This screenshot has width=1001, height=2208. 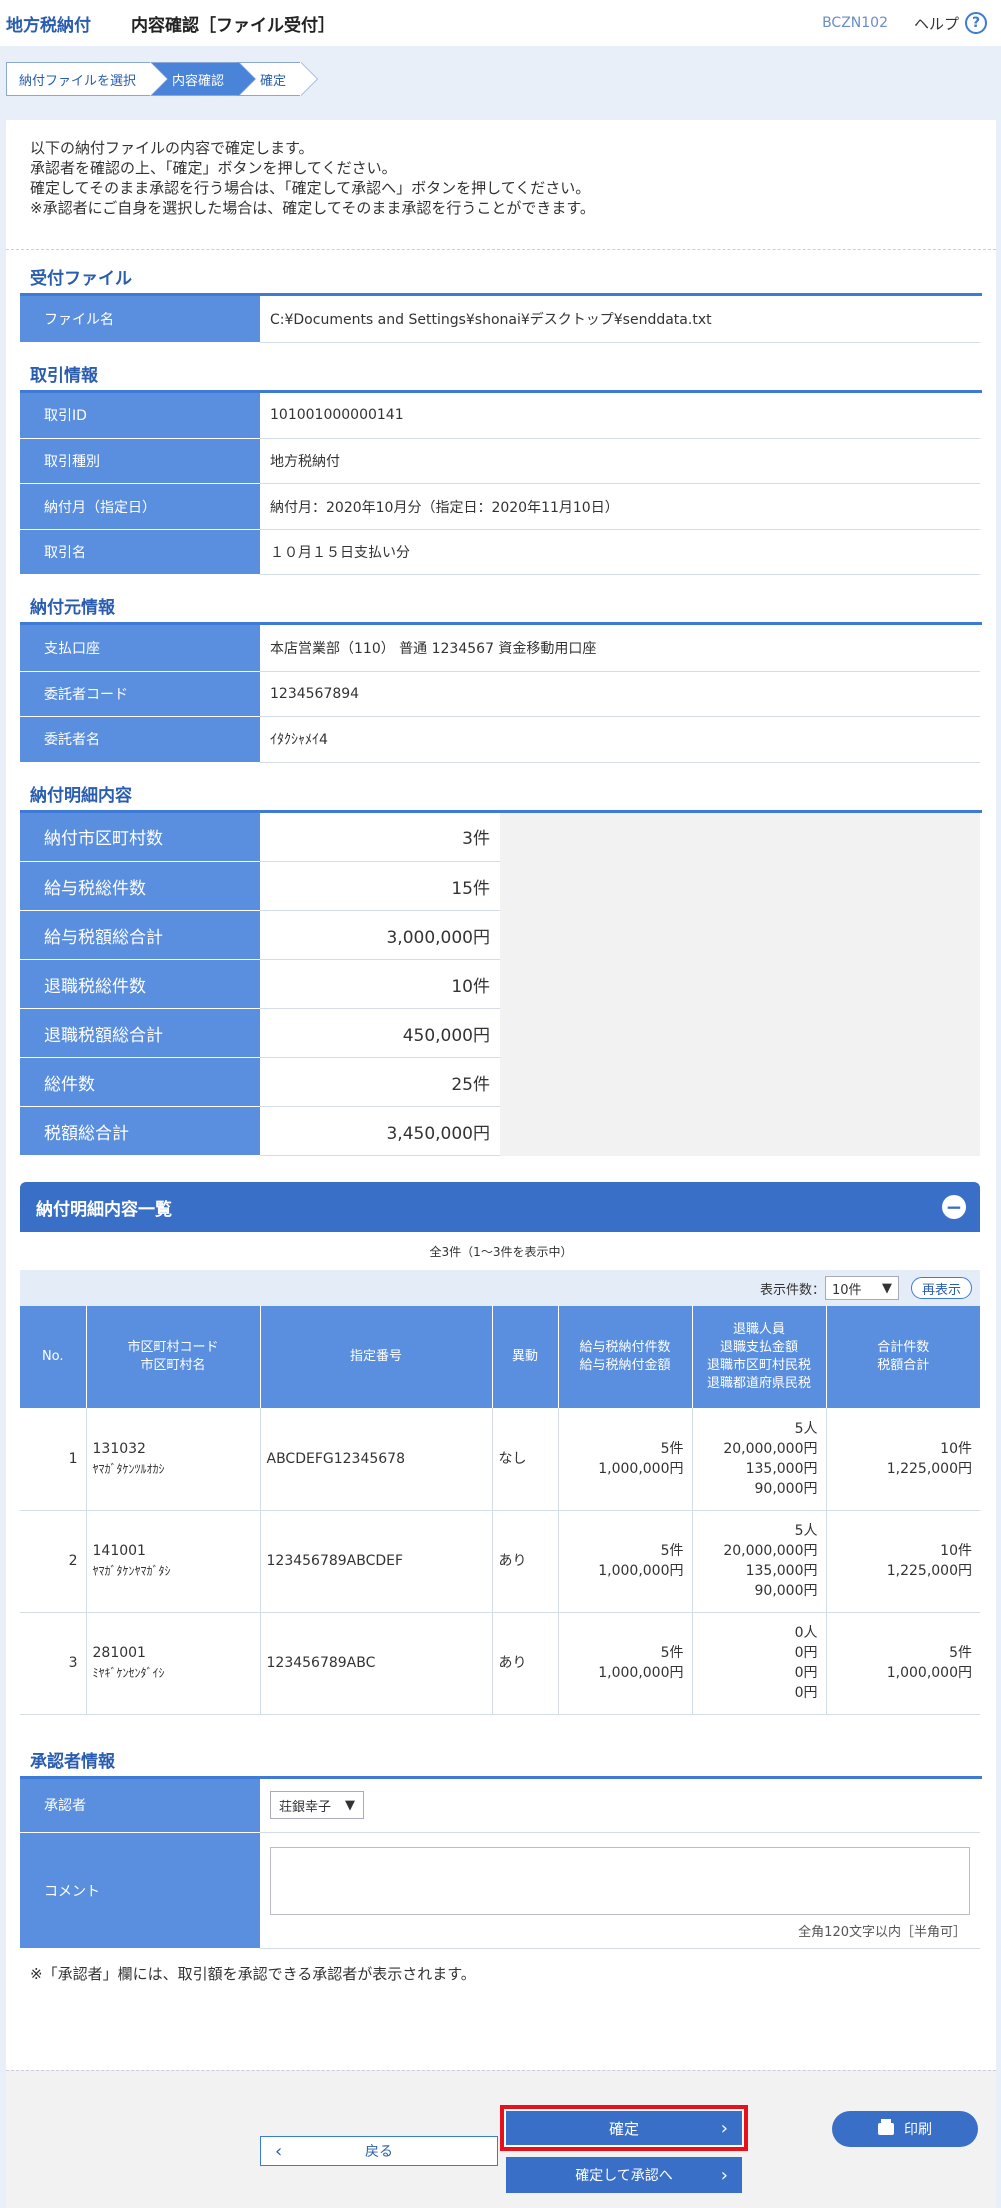 I want to click on row-label: 委託者コード, so click(x=140, y=694).